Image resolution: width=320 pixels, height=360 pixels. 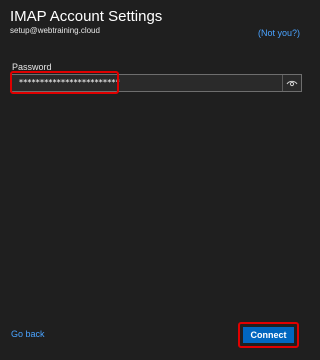 I want to click on page-title: IMAP Account Settings, so click(x=86, y=16).